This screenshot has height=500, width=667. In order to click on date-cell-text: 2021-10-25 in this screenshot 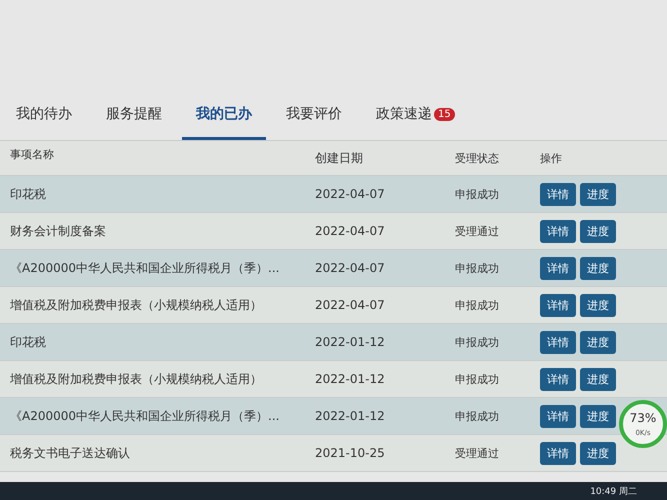, I will do `click(350, 453)`.